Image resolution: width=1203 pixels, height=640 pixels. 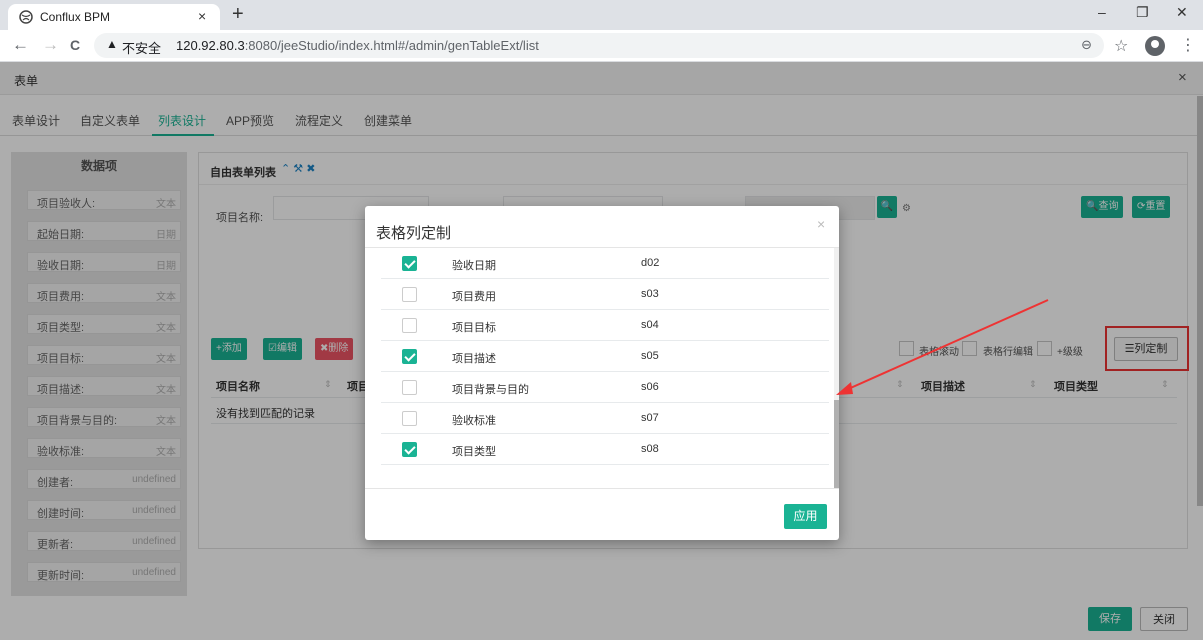 What do you see at coordinates (414, 233) in the screenshot?
I see `dialog-title: 表格列定制` at bounding box center [414, 233].